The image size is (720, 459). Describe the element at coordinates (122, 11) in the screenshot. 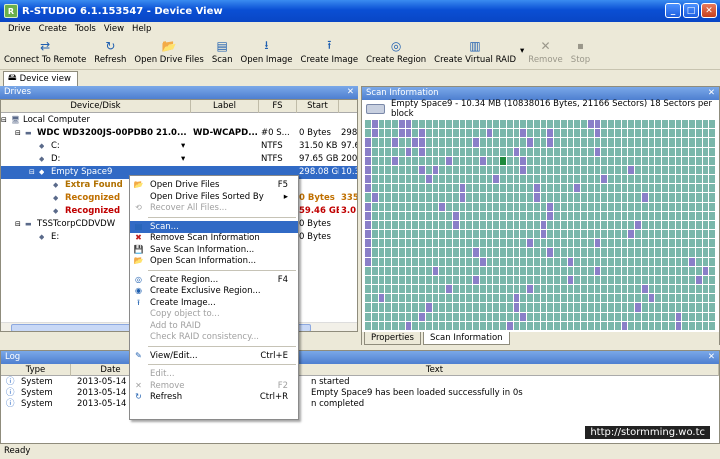

I see `window-title: R-STUDIO 6.1.153547 - Device View` at that location.